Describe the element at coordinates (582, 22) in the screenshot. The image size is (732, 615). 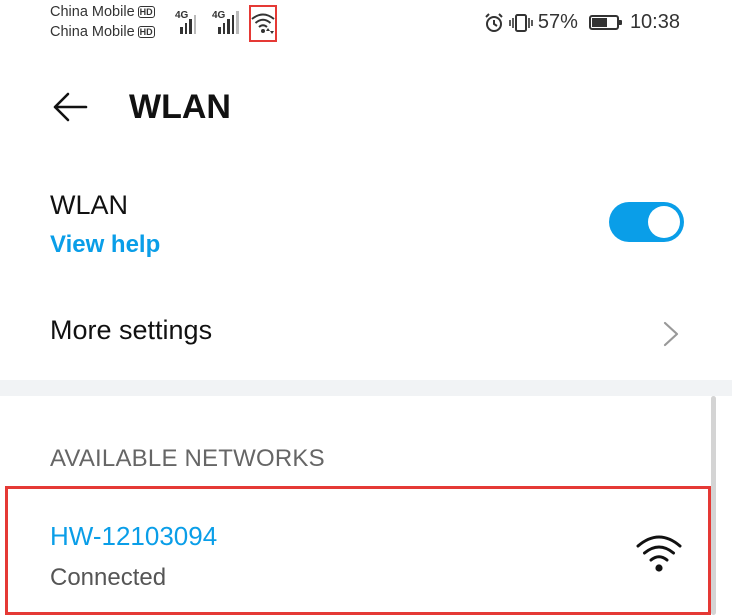
I see `status-right-group: 57% 10:38` at that location.